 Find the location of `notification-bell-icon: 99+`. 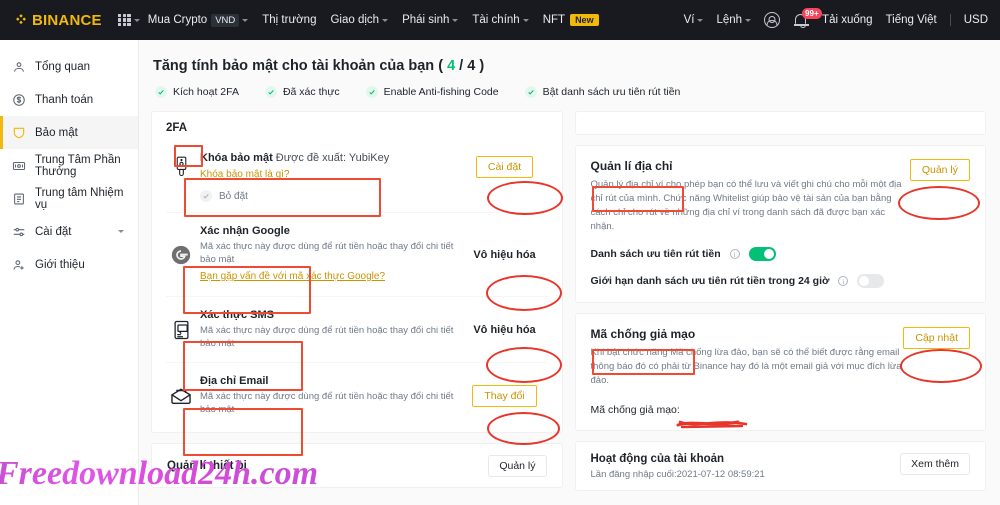

notification-bell-icon: 99+ is located at coordinates (807, 18).